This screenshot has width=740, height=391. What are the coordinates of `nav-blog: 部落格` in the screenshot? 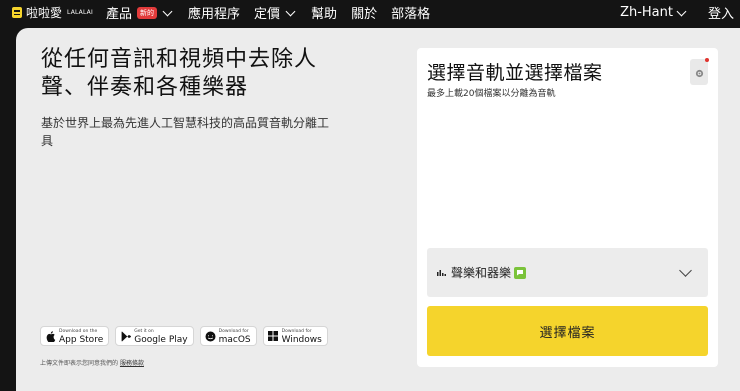 It's located at (410, 12).